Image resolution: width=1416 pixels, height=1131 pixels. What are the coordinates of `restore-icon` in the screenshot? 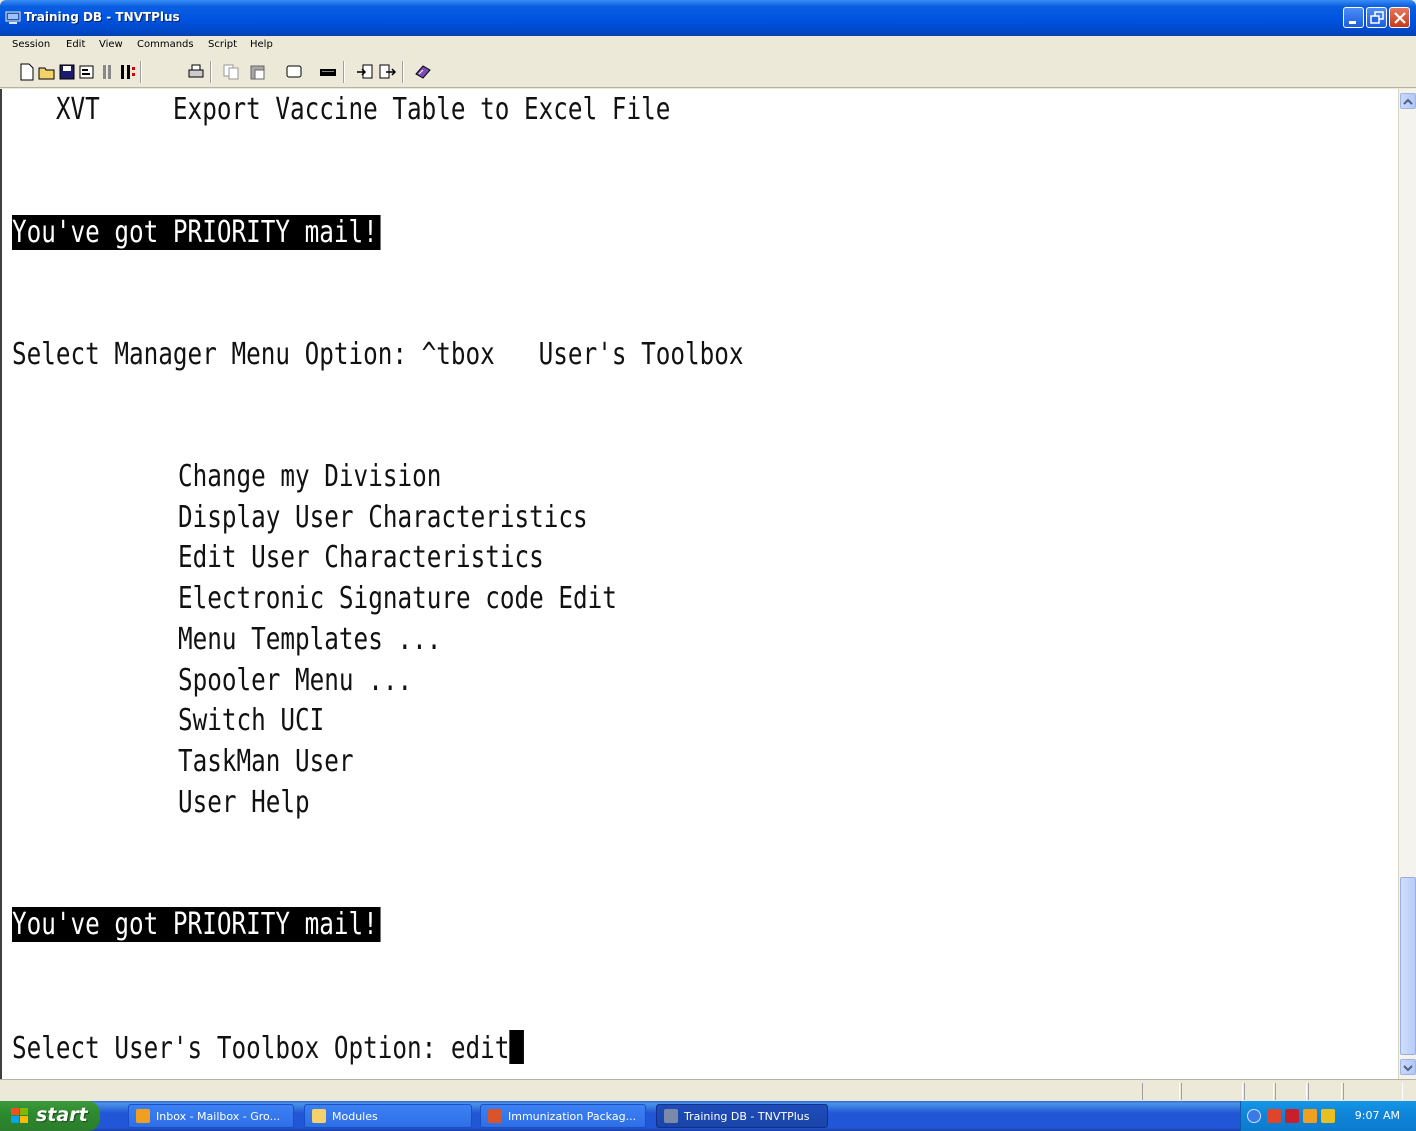 It's located at (1377, 17).